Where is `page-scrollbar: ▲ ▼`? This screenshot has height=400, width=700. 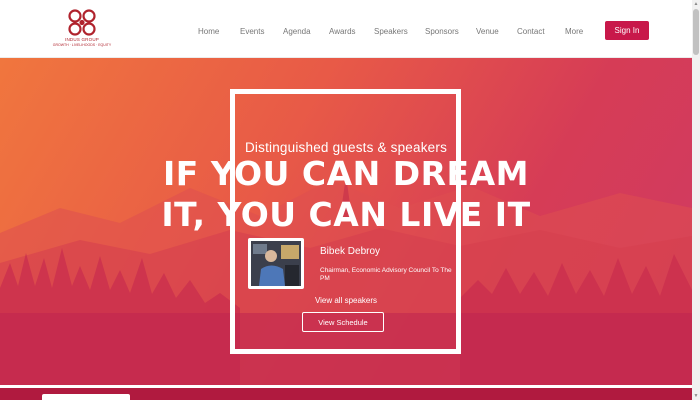
page-scrollbar: ▲ ▼ is located at coordinates (696, 200).